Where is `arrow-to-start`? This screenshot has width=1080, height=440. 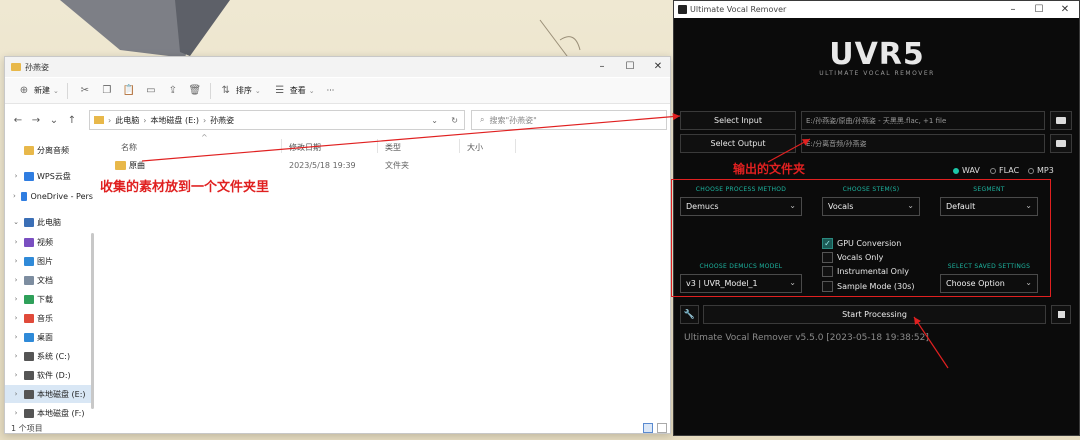
arrow-to-start is located at coordinates (931, 342).